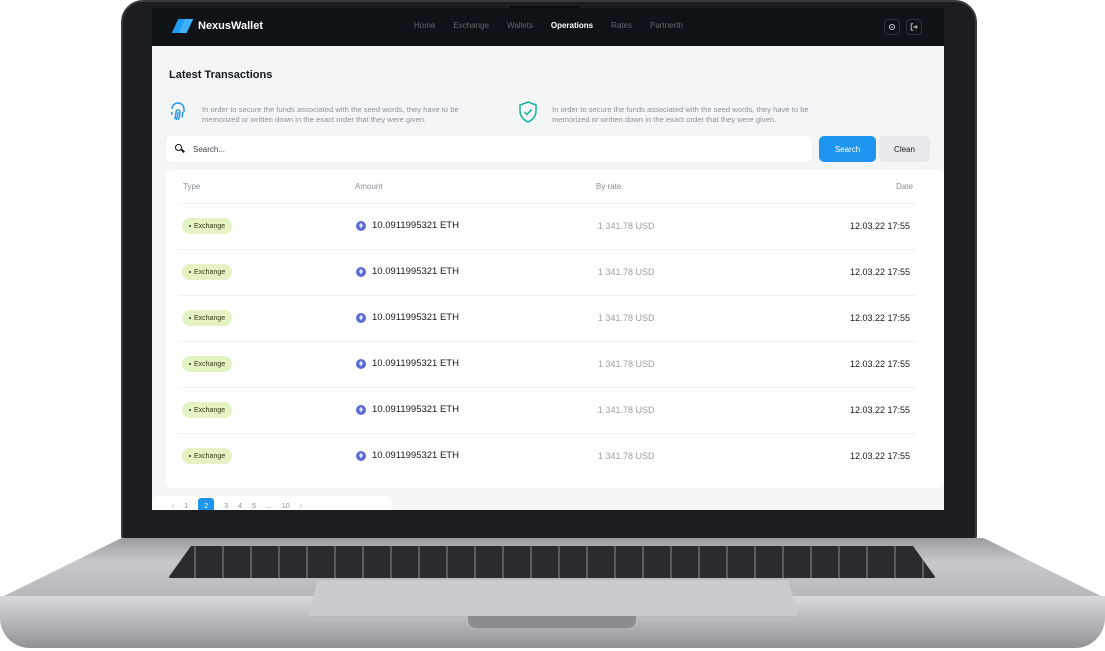  I want to click on nexus-logo-icon, so click(181, 26).